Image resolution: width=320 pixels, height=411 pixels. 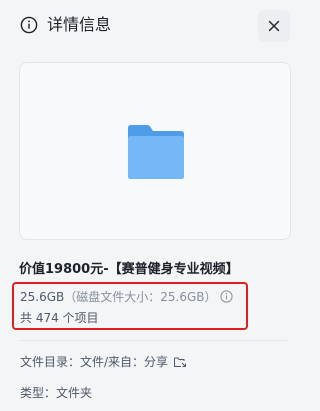 I want to click on panel-header: 详情信息, so click(x=155, y=26).